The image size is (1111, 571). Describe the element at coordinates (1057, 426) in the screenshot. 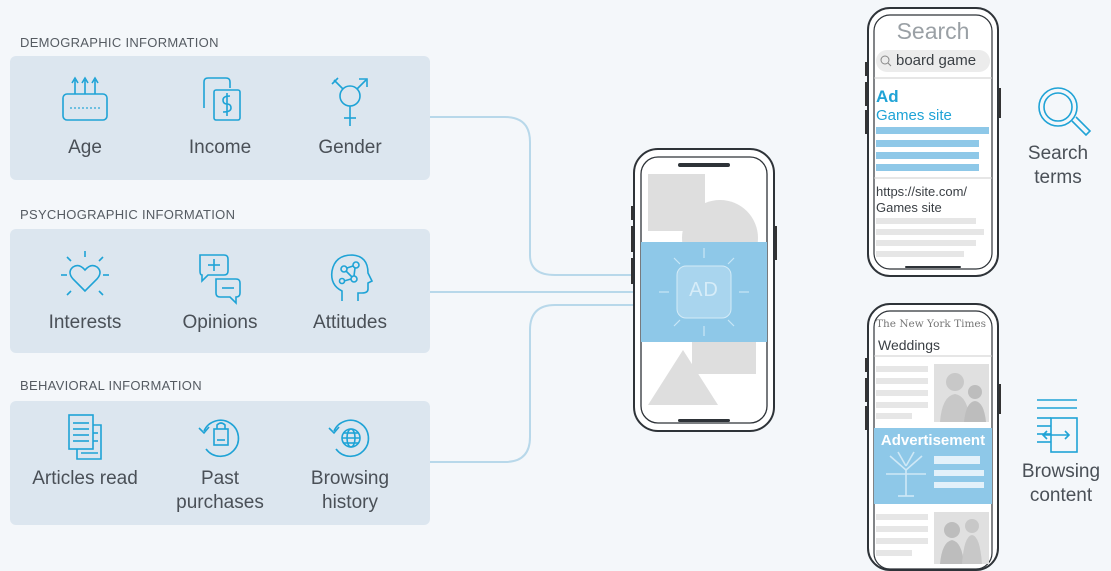

I see `browsing-content-icon` at that location.